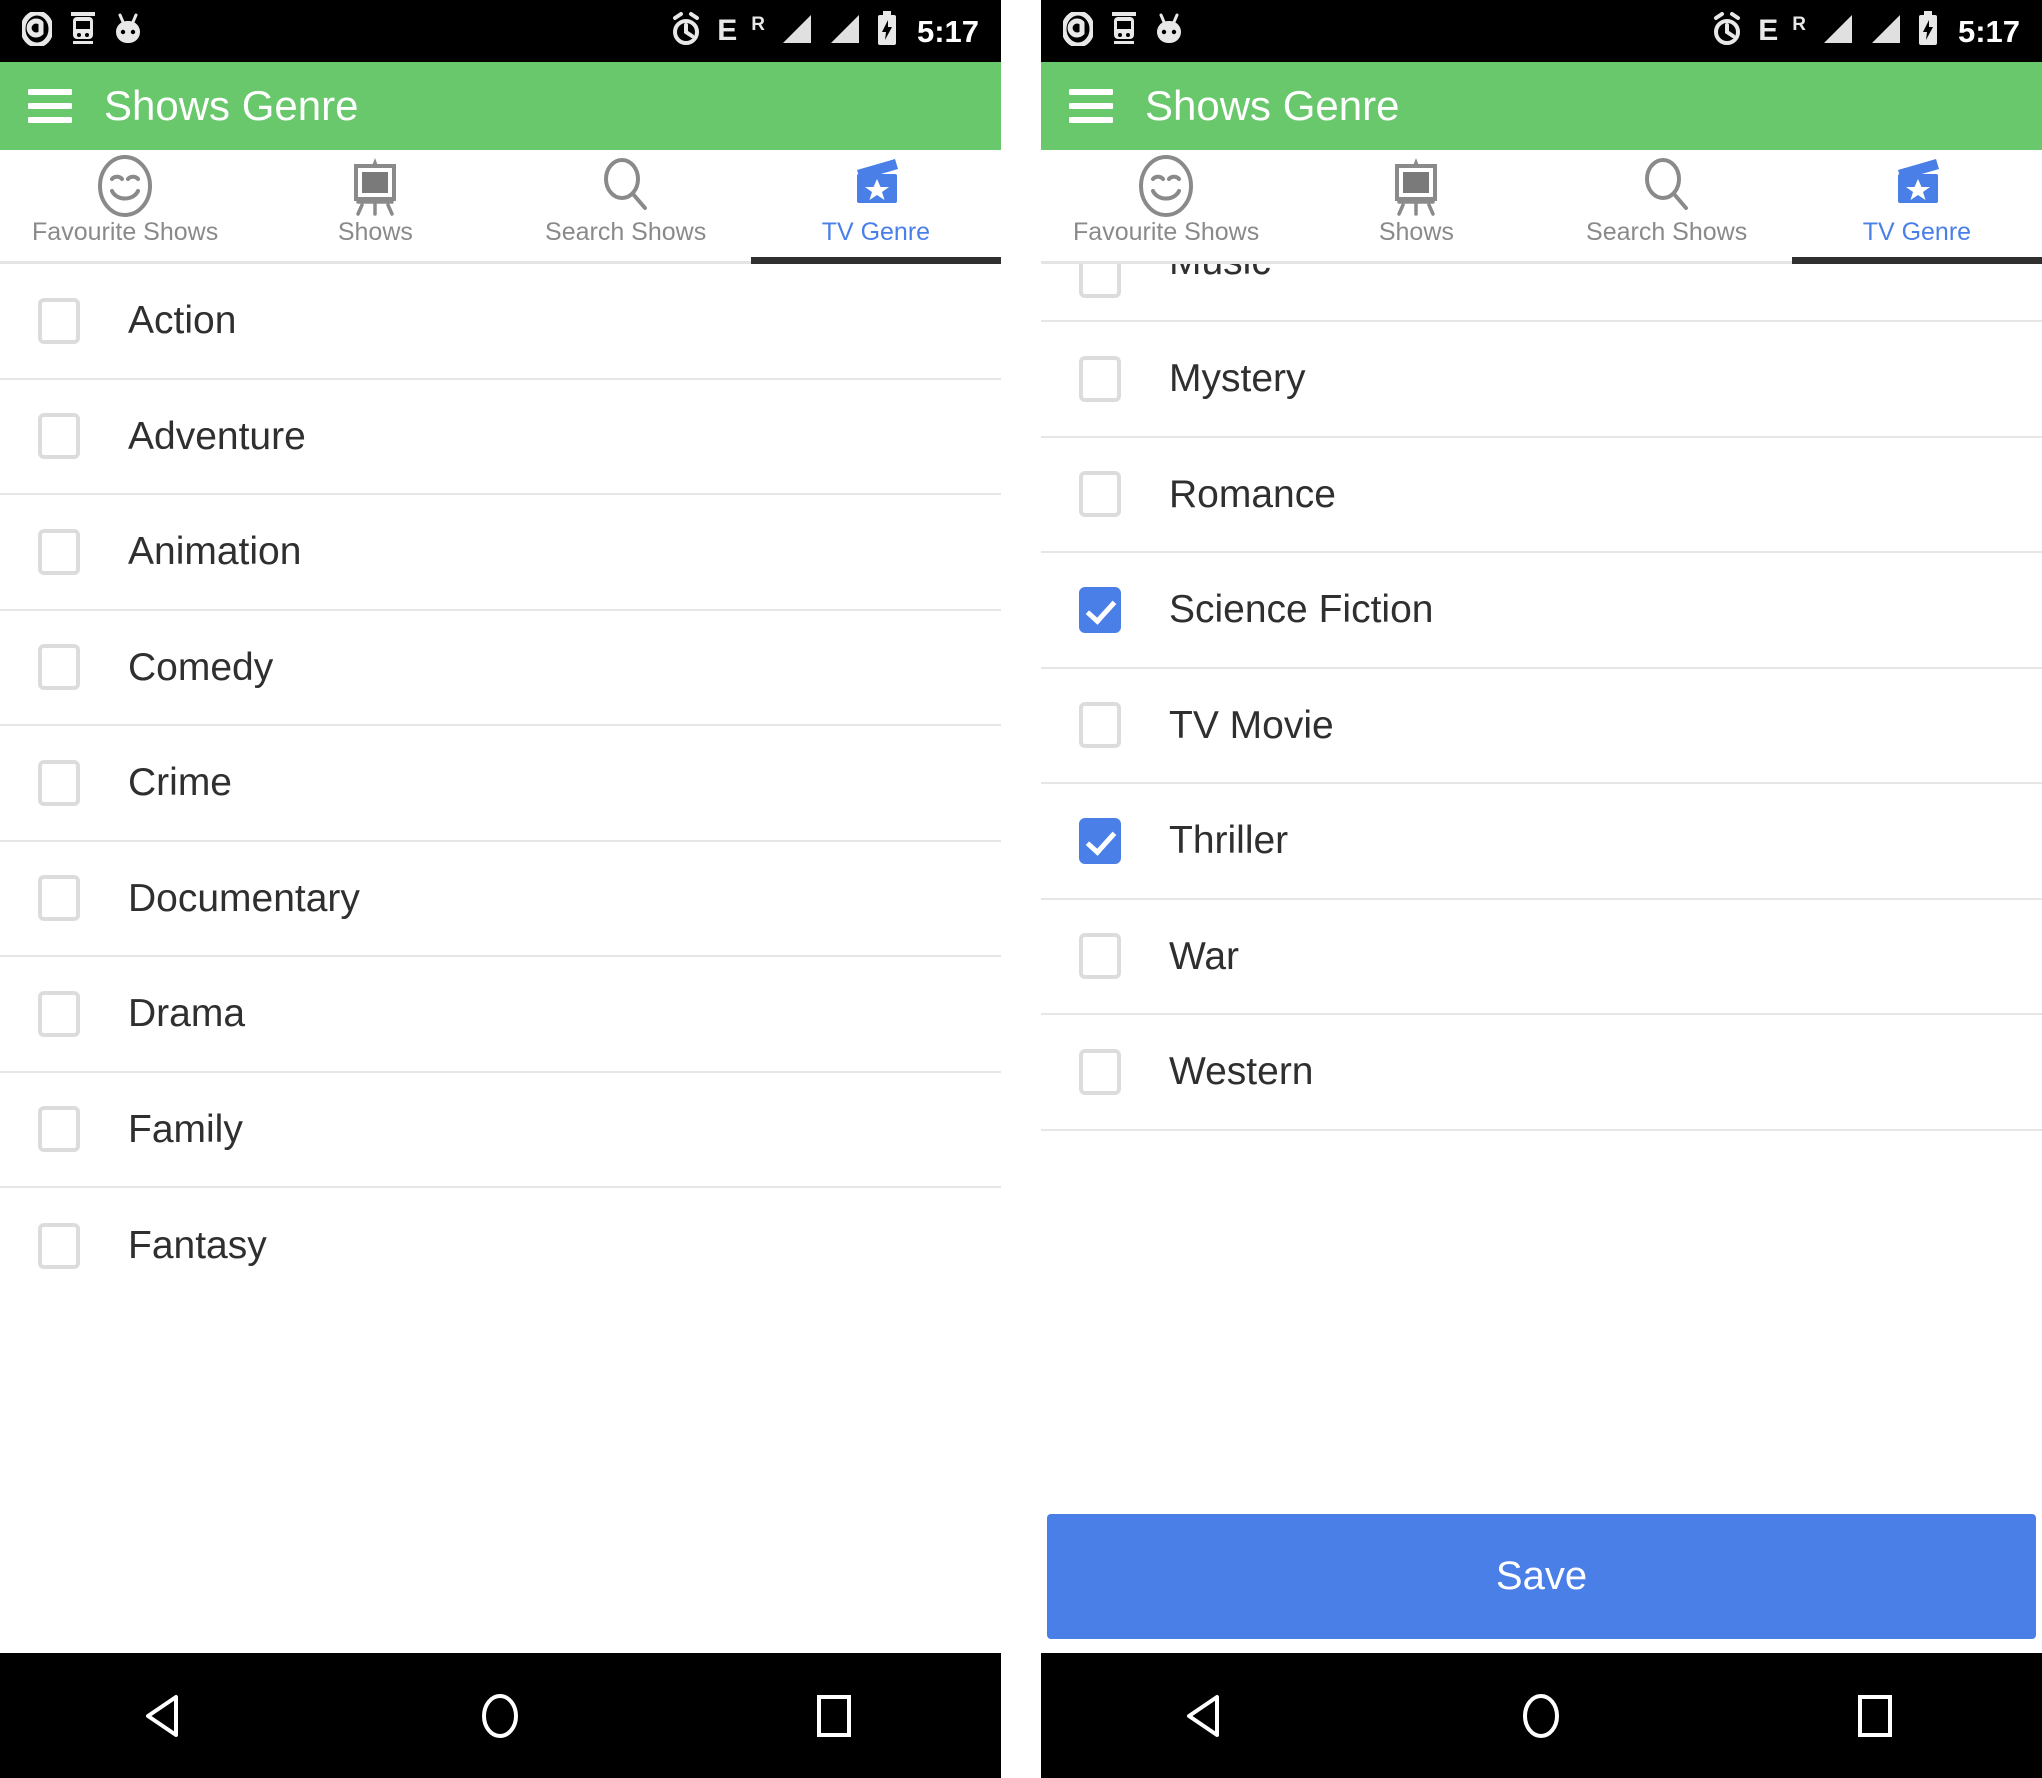  What do you see at coordinates (83, 31) in the screenshot?
I see `tram-icon` at bounding box center [83, 31].